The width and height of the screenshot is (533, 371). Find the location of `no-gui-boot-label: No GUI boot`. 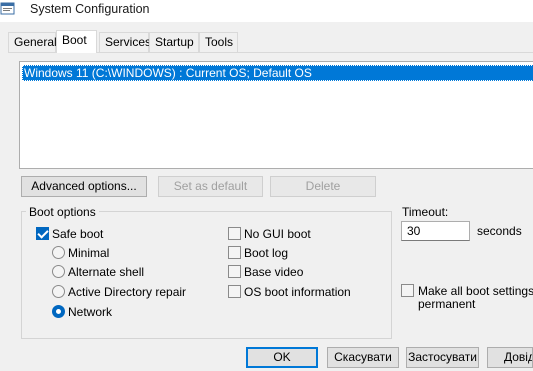

no-gui-boot-label: No GUI boot is located at coordinates (277, 234).